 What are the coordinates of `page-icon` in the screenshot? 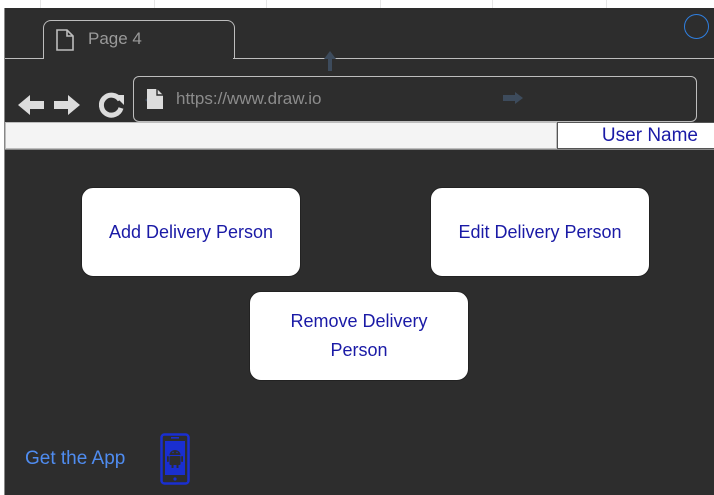 It's located at (65, 42).